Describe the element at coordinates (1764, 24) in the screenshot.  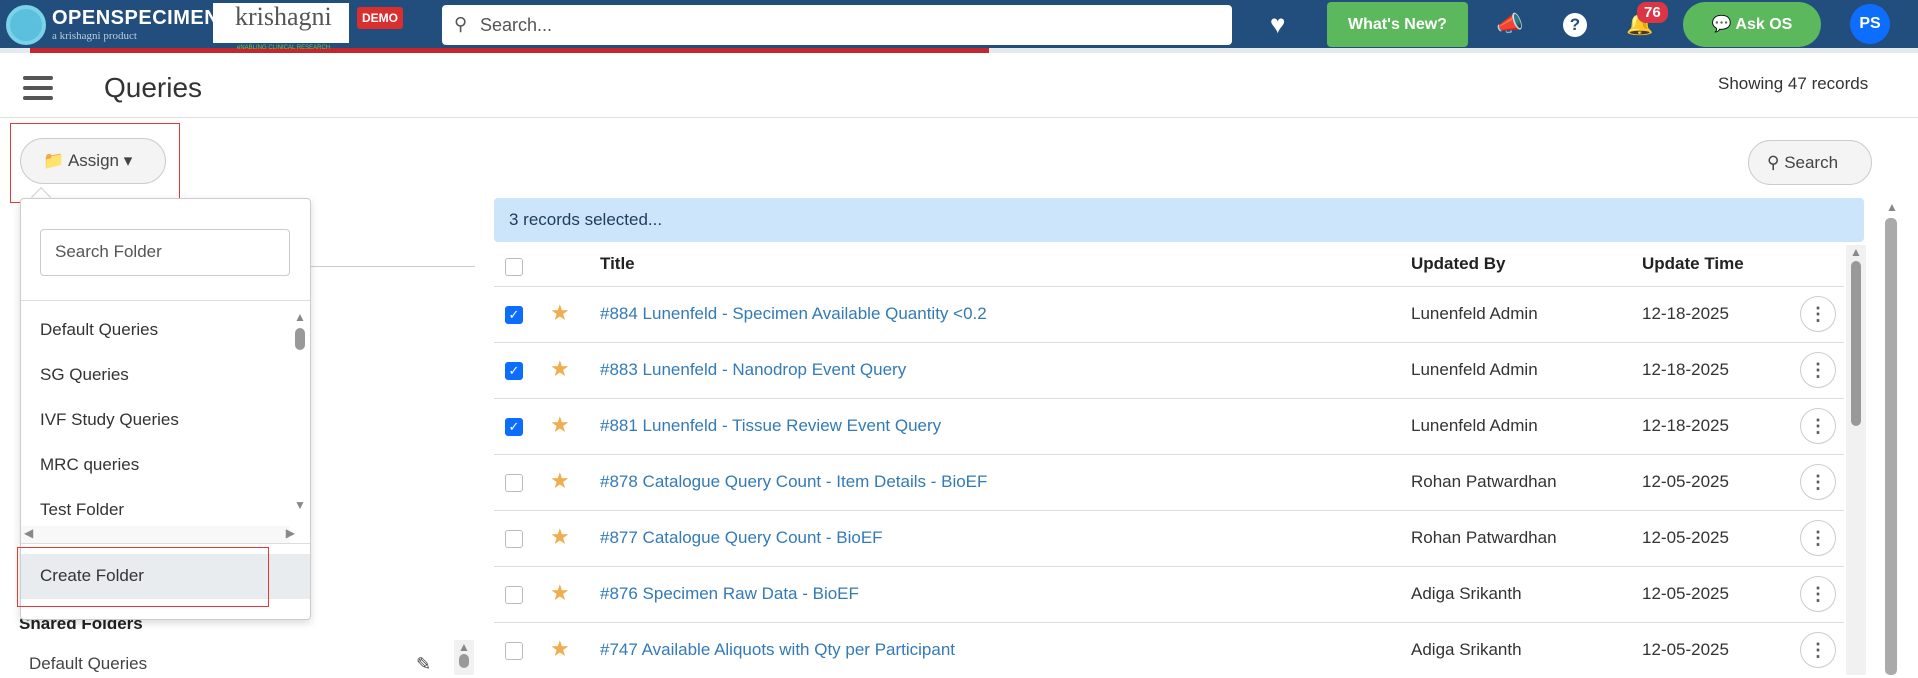
I see `ask-os-label: Ask OS` at that location.